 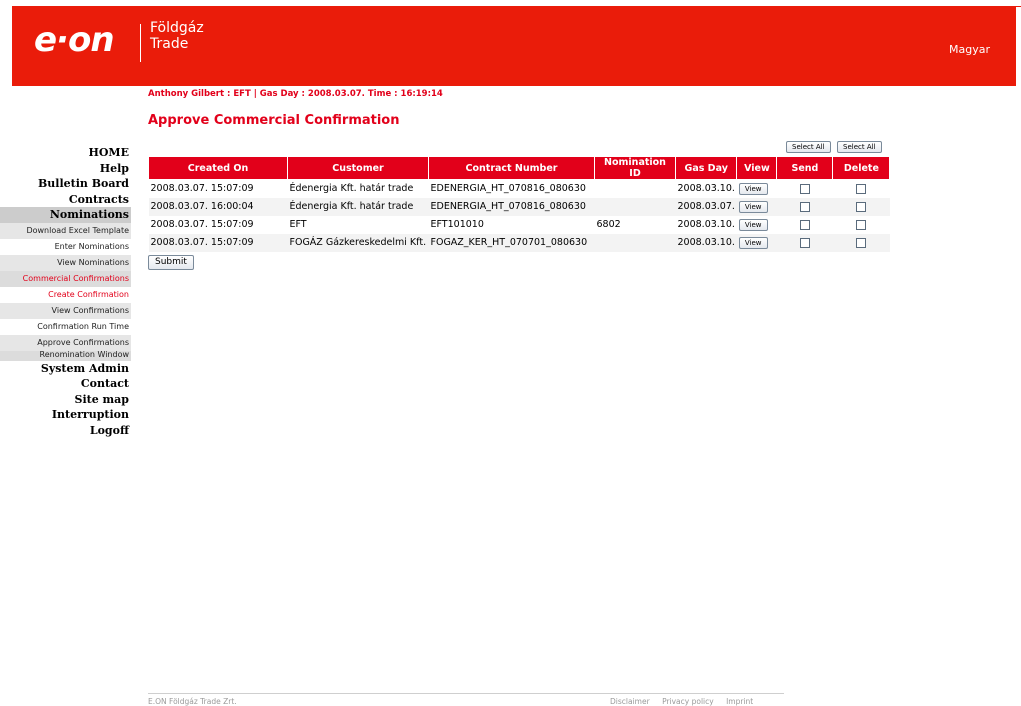 I want to click on brand-subtitle: Földgáz Trade, so click(x=177, y=36).